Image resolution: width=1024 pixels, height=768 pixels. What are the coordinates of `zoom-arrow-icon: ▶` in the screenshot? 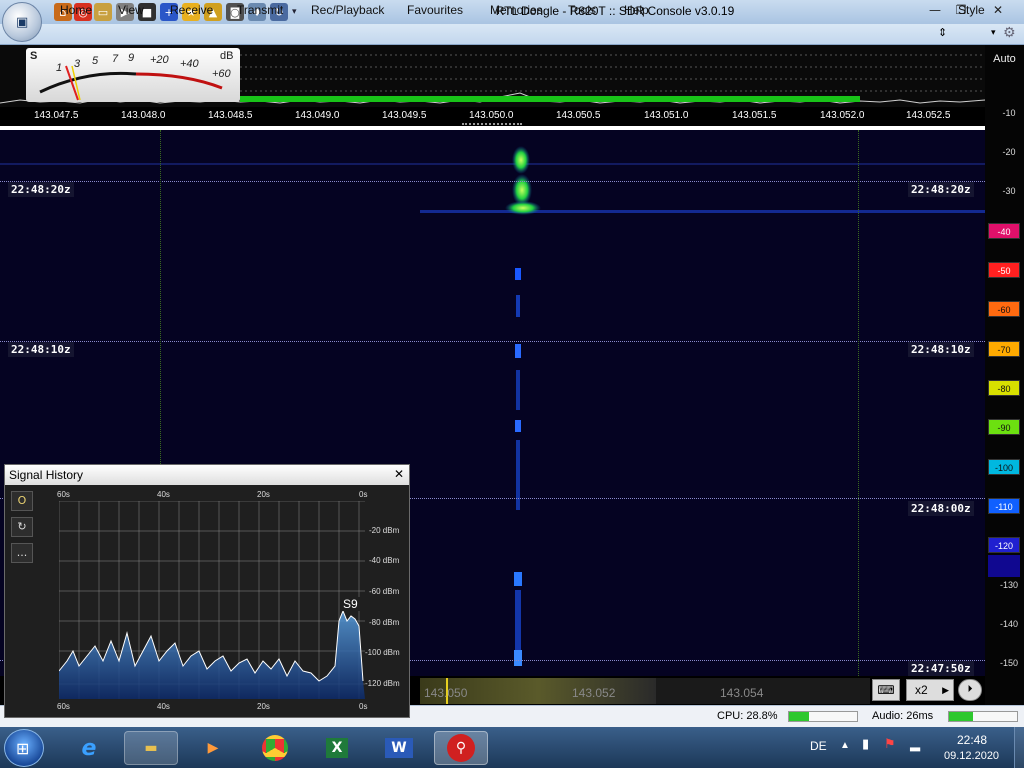 It's located at (945, 690).